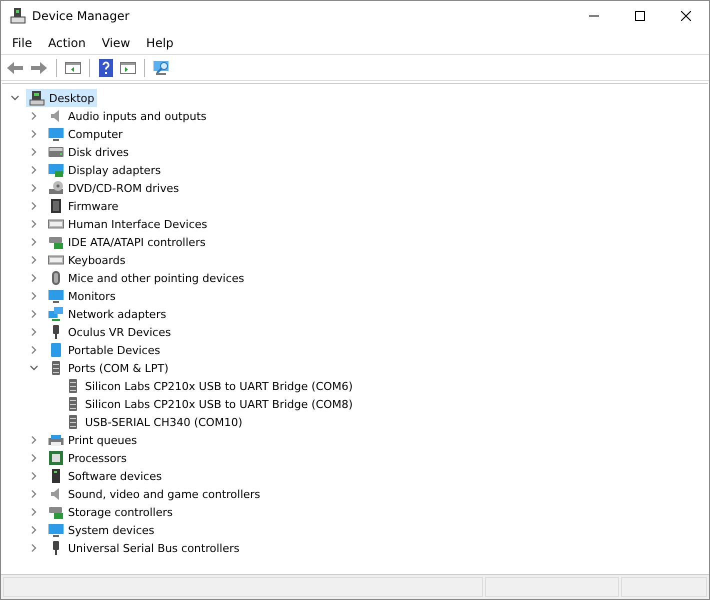 This screenshot has width=710, height=600. What do you see at coordinates (98, 152) in the screenshot?
I see `tree-item: Disk drives` at bounding box center [98, 152].